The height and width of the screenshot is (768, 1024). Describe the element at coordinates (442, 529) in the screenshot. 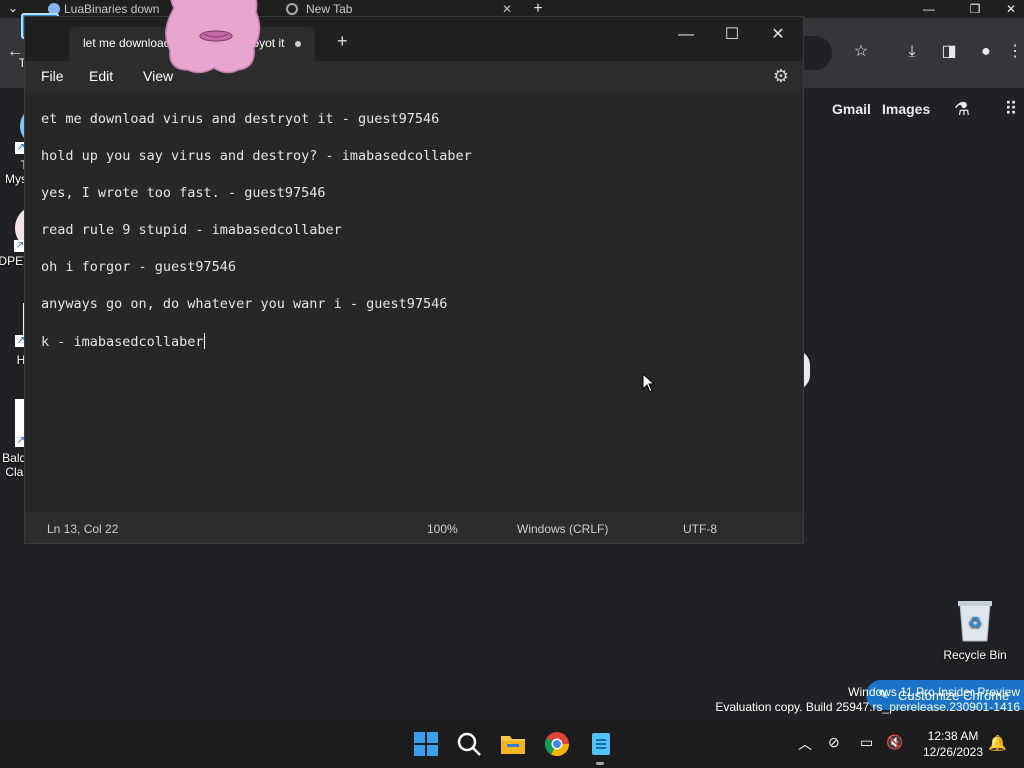

I see `zoom-level: 100%` at that location.